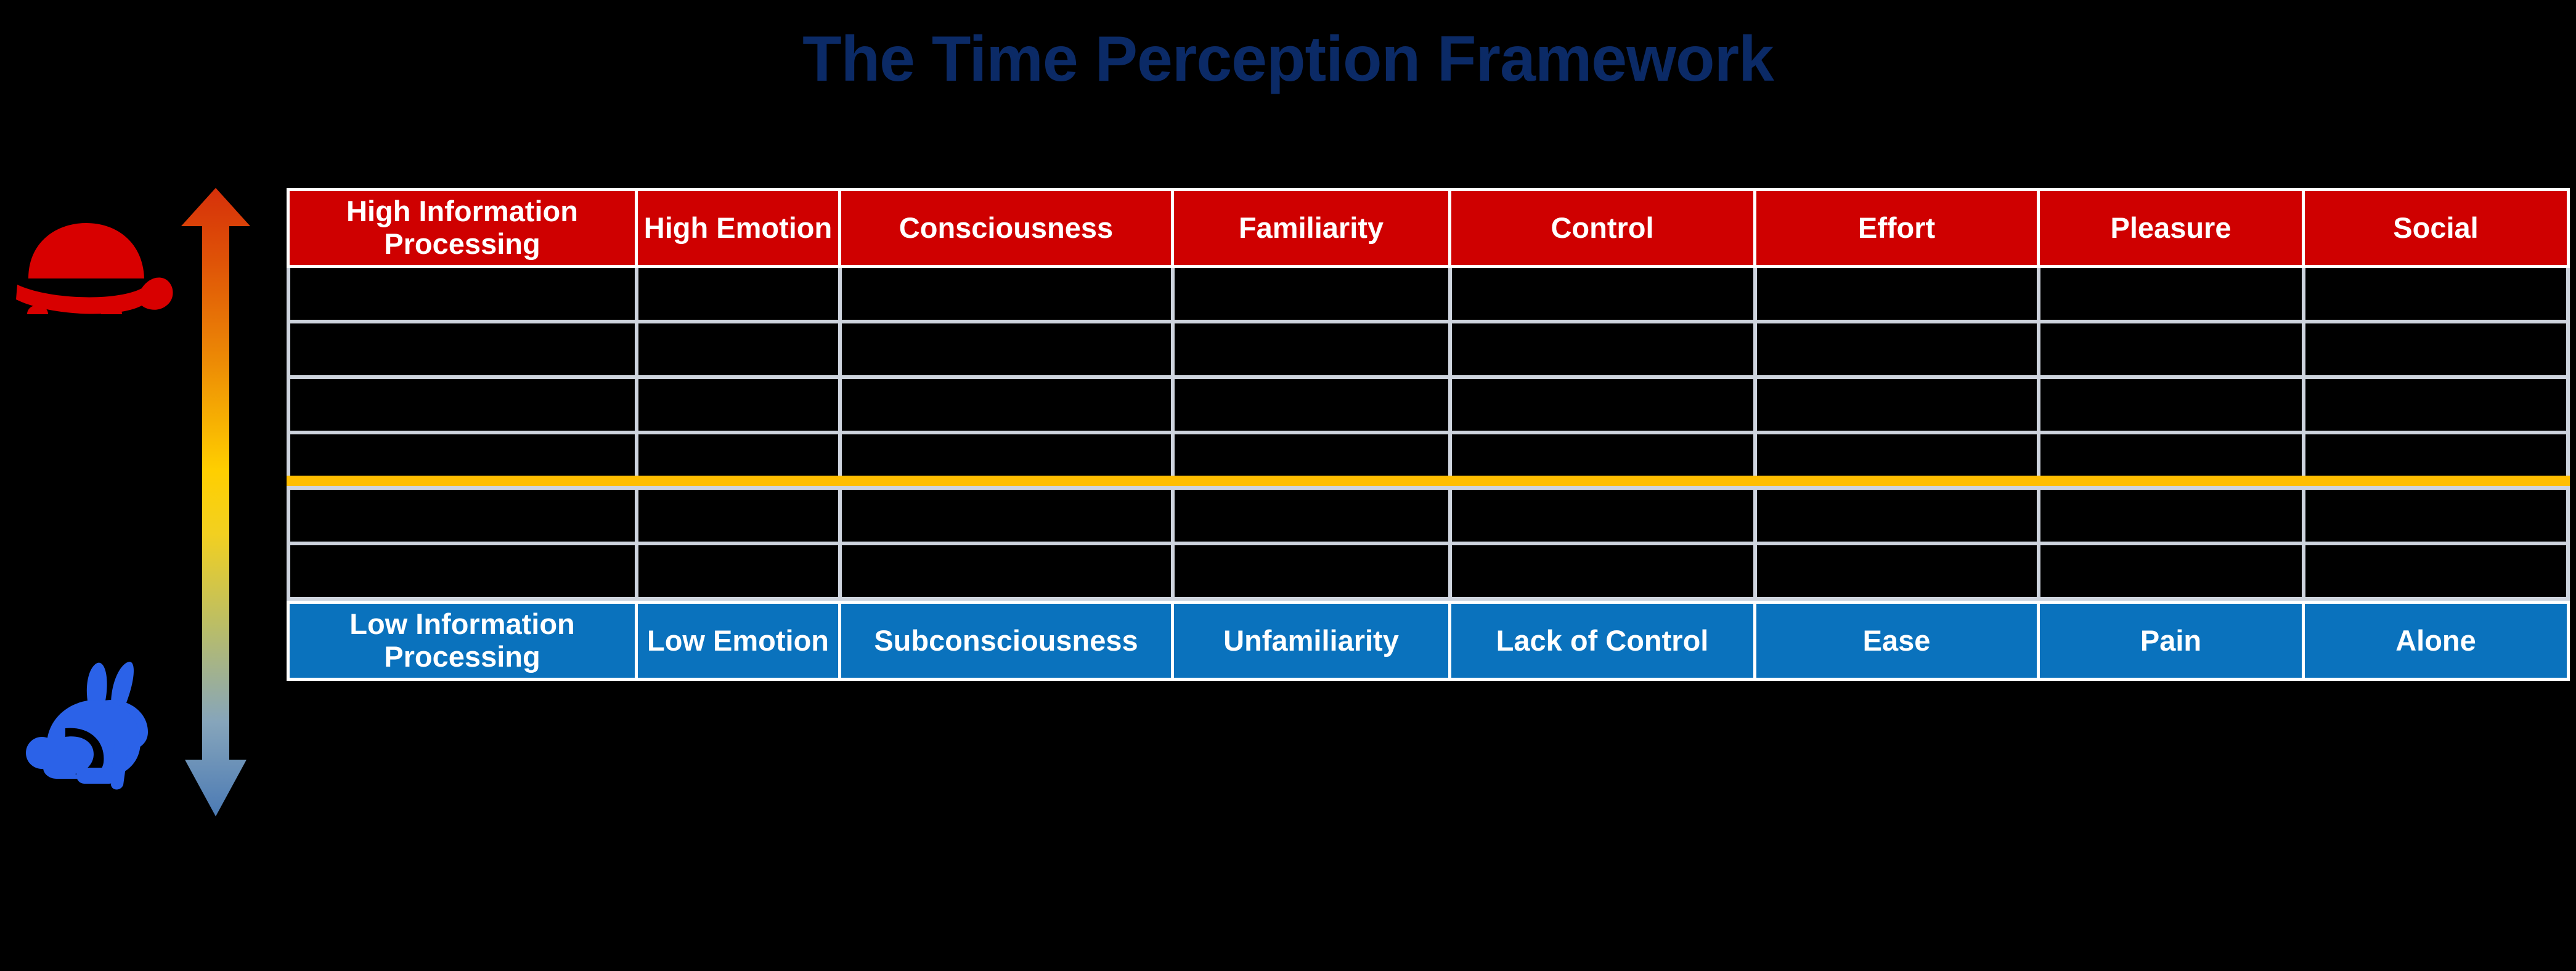 Image resolution: width=2576 pixels, height=971 pixels. Describe the element at coordinates (2436, 641) in the screenshot. I see `footer-cell-alone: Alone` at that location.